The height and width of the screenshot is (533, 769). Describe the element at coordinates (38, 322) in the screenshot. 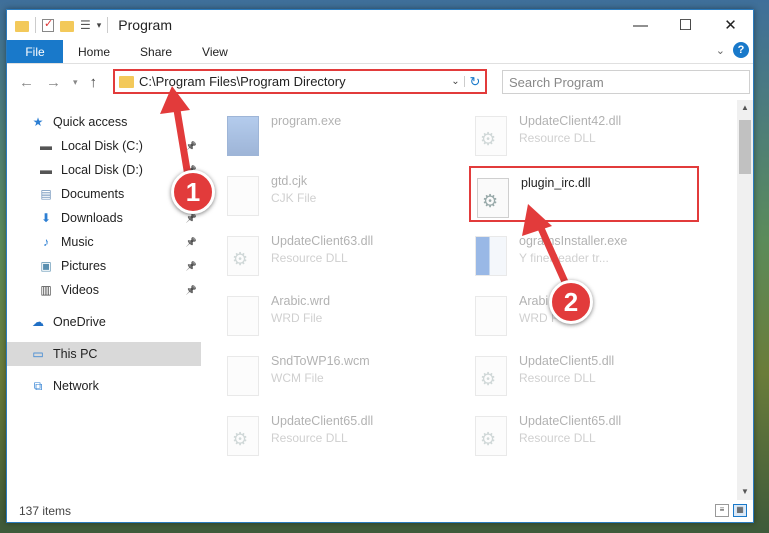

I see `cloud-icon: ☁` at that location.